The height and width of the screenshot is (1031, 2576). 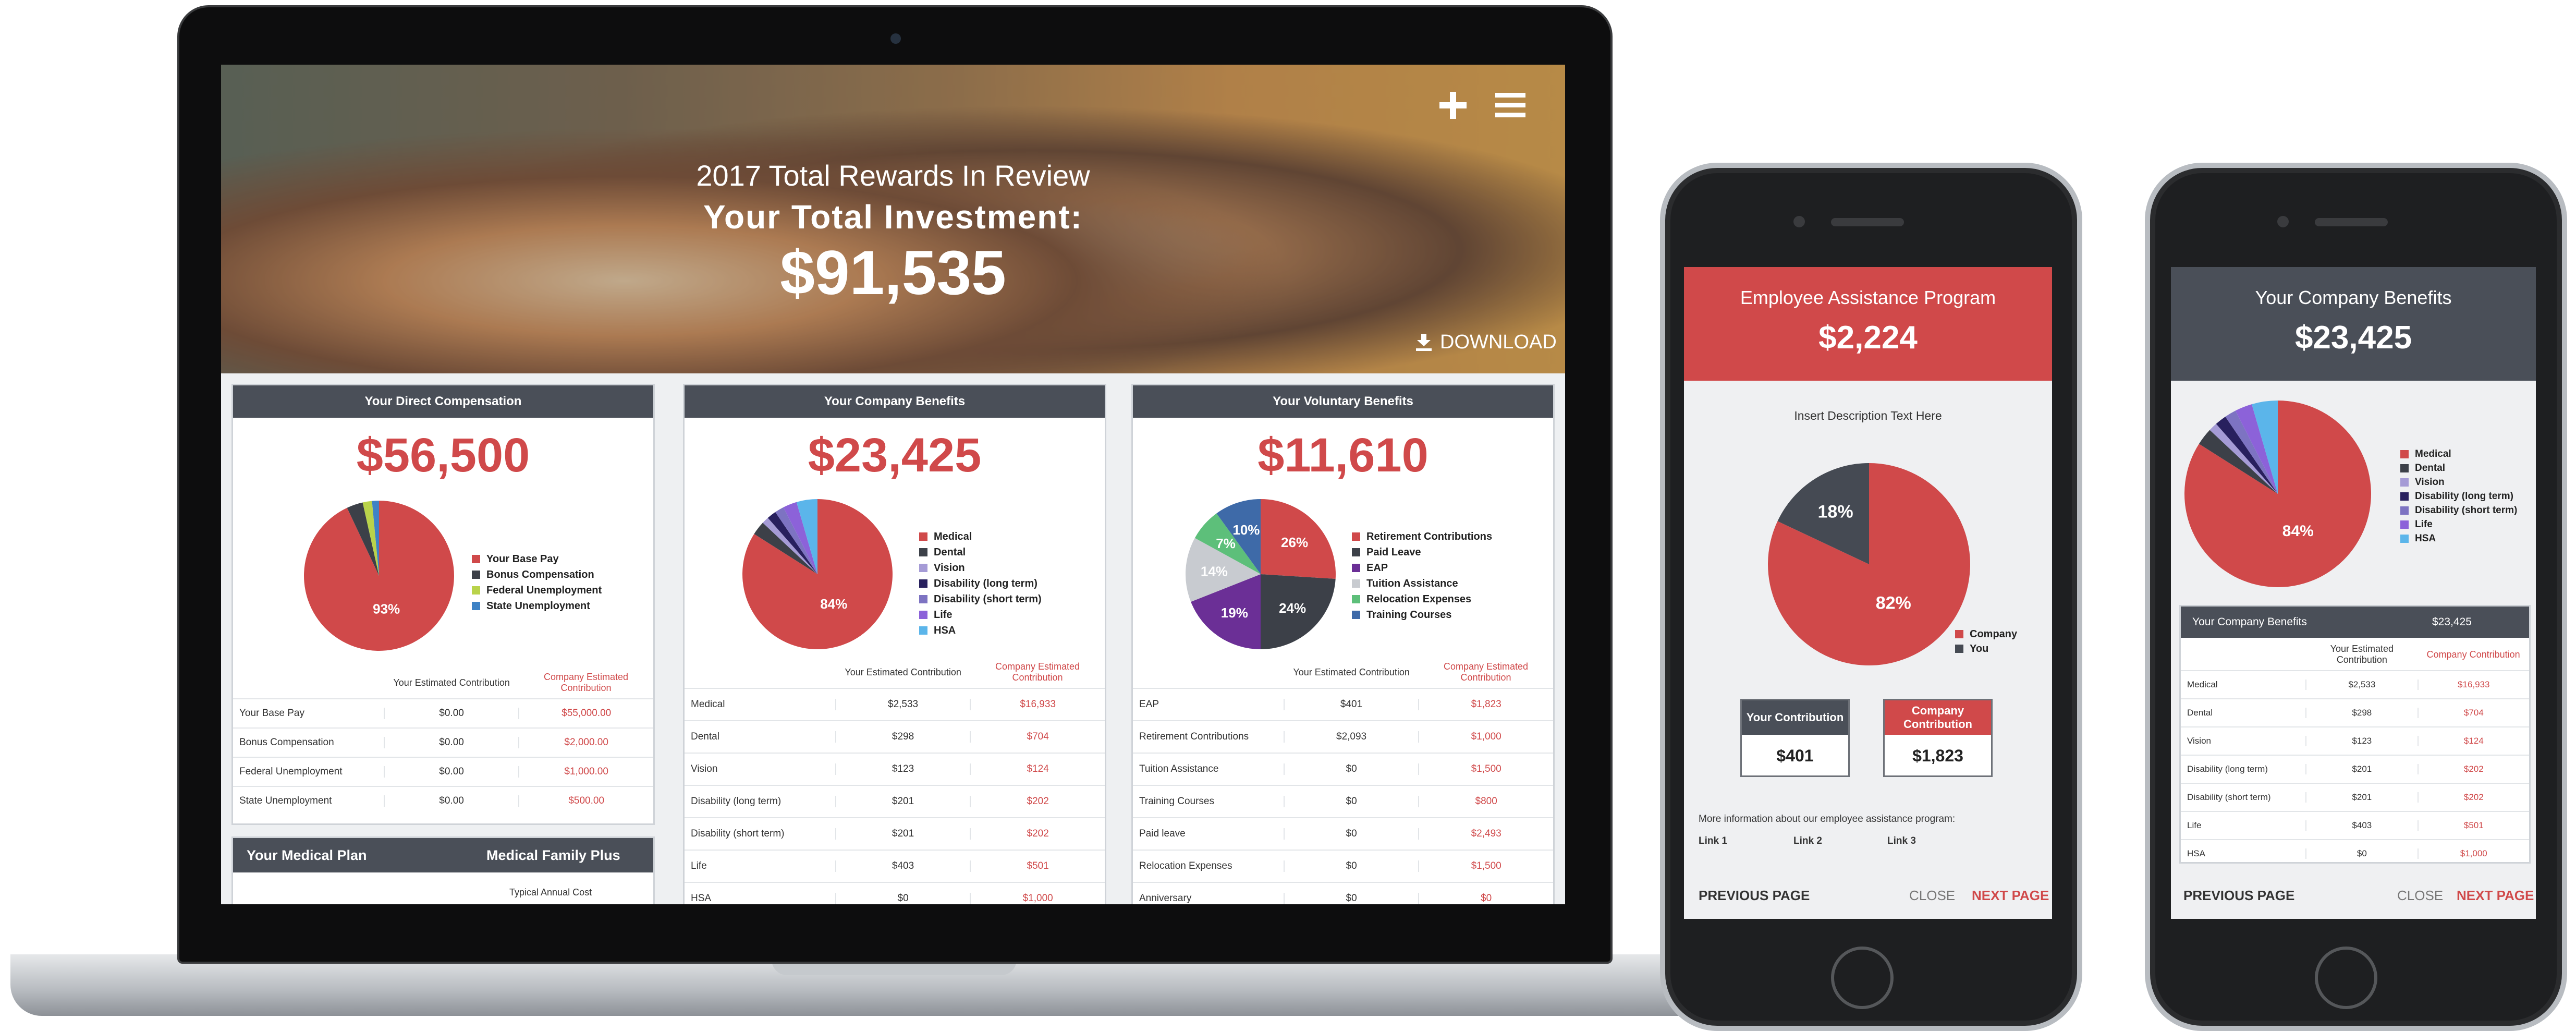 What do you see at coordinates (1246, 530) in the screenshot?
I see `pie-label-5: 10%` at bounding box center [1246, 530].